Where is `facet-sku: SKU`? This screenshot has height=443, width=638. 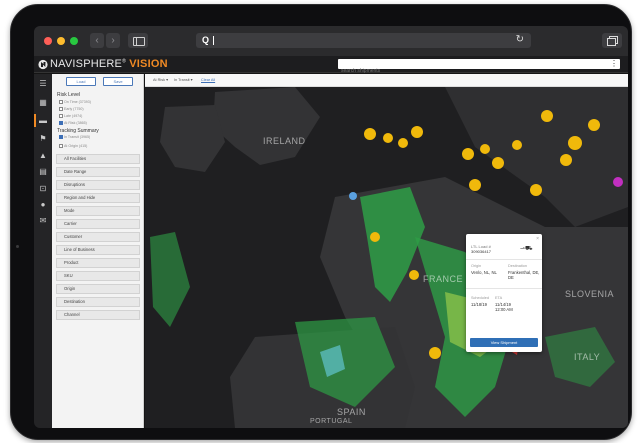
facet-sku: SKU is located at coordinates (98, 276).